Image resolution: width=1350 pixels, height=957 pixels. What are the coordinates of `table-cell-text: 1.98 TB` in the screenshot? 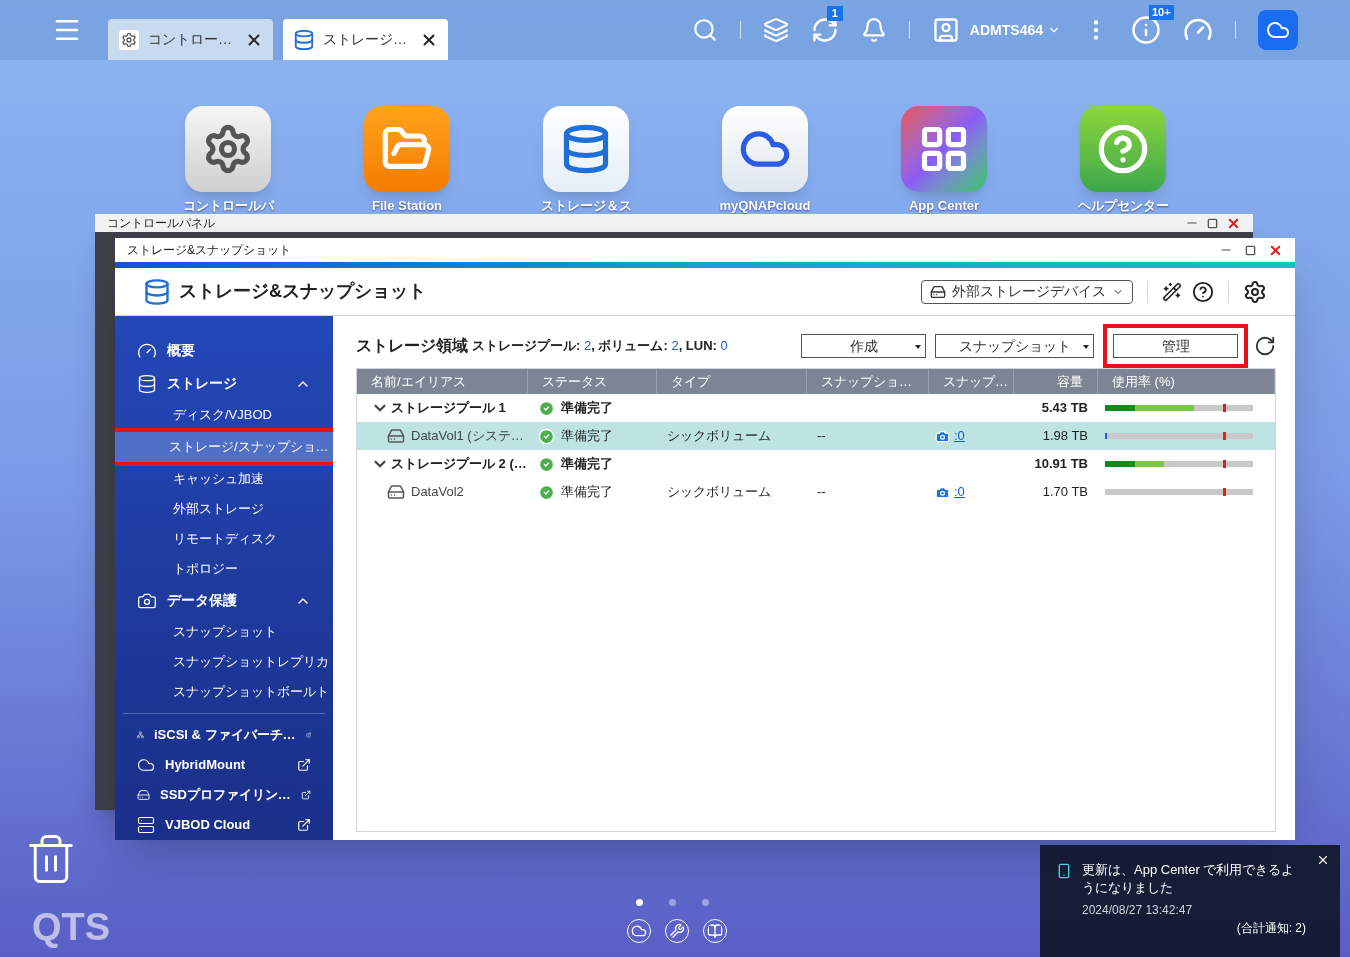 It's located at (1065, 436).